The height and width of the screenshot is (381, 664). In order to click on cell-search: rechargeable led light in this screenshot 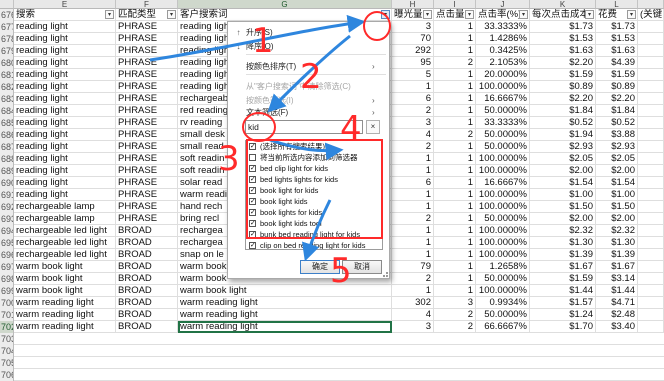, I will do `click(65, 231)`.